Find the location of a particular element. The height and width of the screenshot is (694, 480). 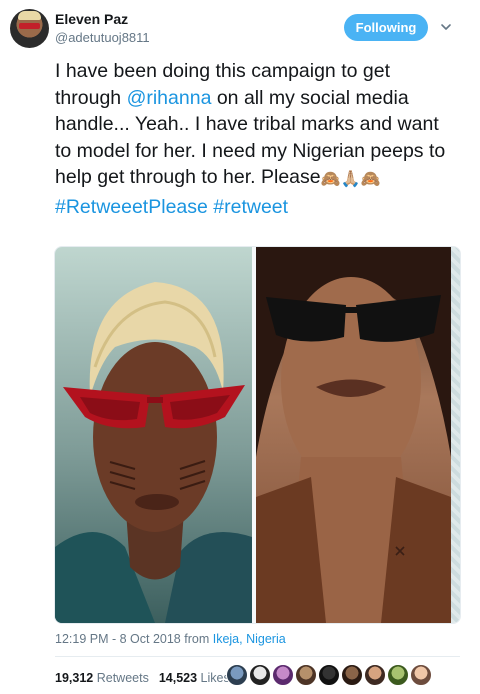

location-link: Ikeja, Nigeria is located at coordinates (249, 639).